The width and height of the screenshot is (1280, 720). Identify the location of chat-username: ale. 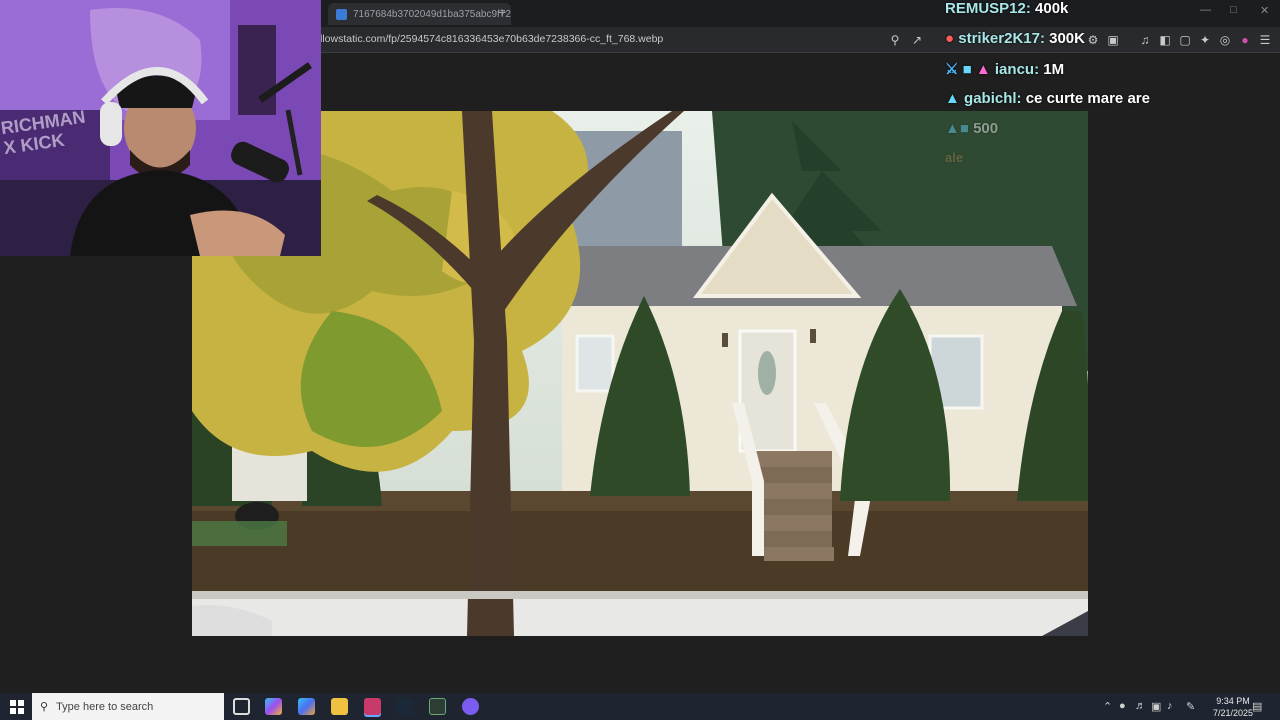
(954, 157).